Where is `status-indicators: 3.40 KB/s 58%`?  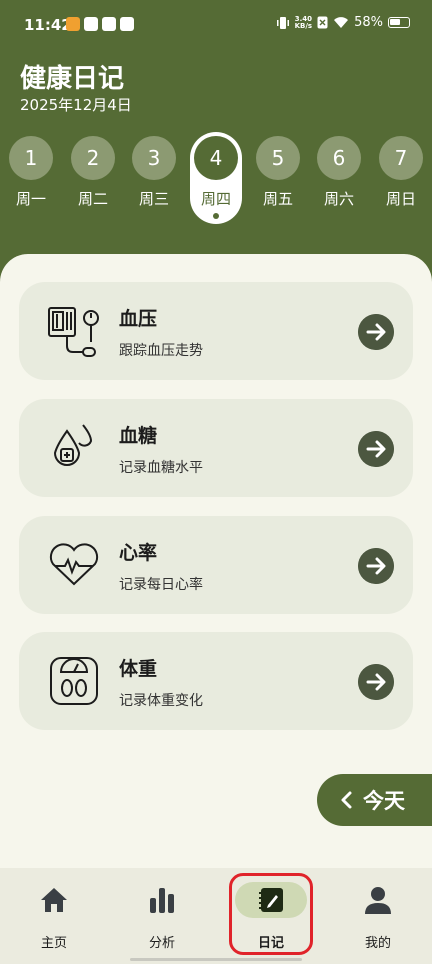
status-indicators: 3.40 KB/s 58% is located at coordinates (343, 22).